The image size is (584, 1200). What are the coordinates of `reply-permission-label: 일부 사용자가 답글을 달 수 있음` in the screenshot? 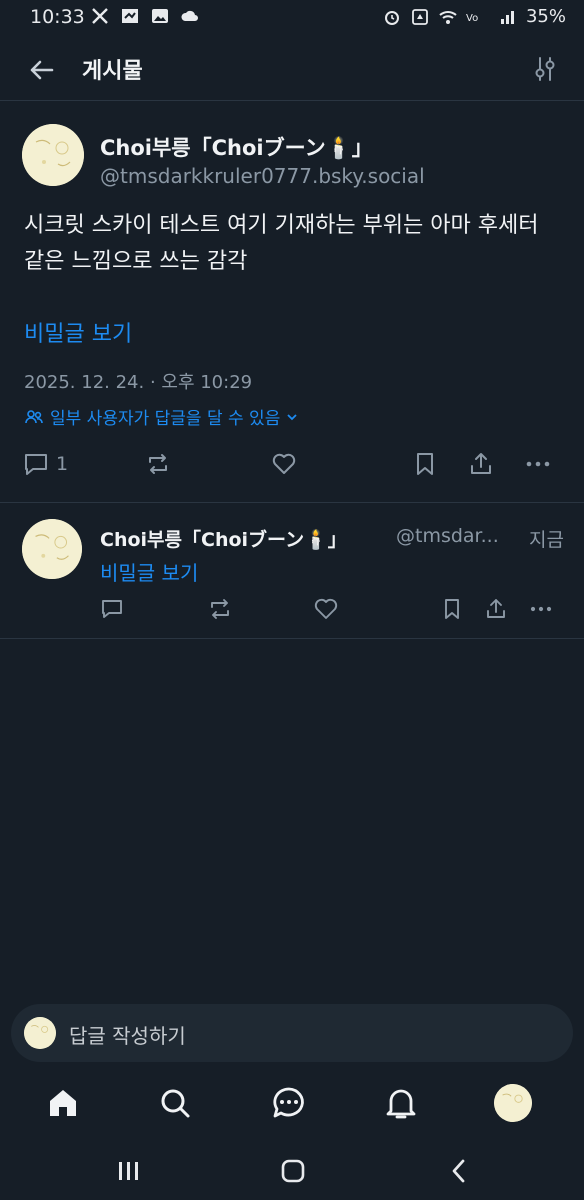 It's located at (165, 419).